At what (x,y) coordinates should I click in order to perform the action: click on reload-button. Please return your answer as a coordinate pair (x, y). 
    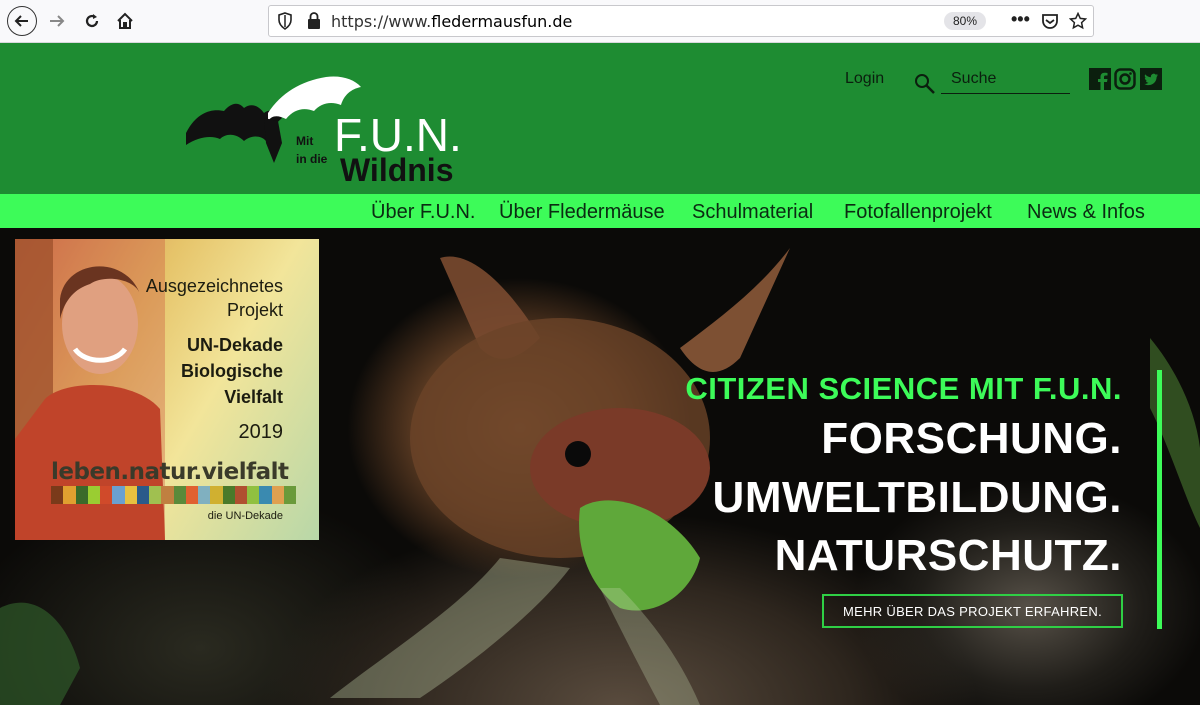
    Looking at the image, I should click on (92, 21).